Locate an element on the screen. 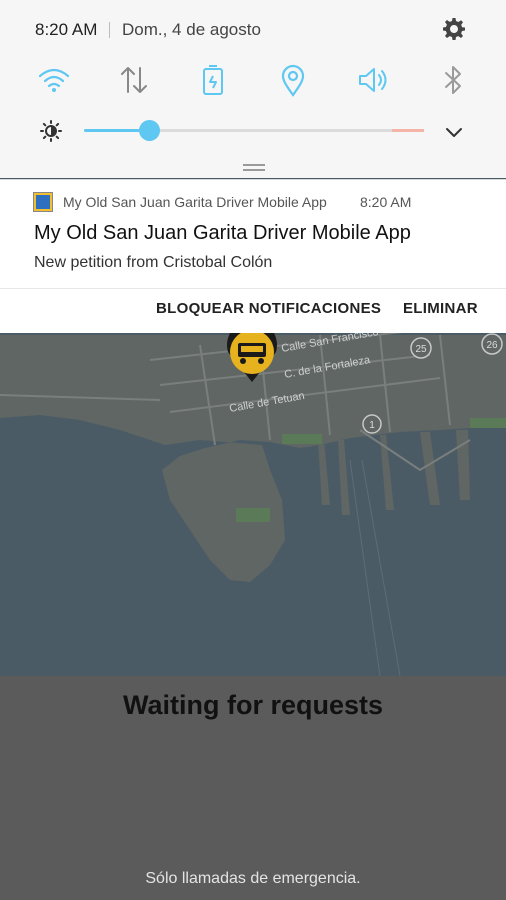 The width and height of the screenshot is (506, 900). brightness-slider-thumb is located at coordinates (149, 130).